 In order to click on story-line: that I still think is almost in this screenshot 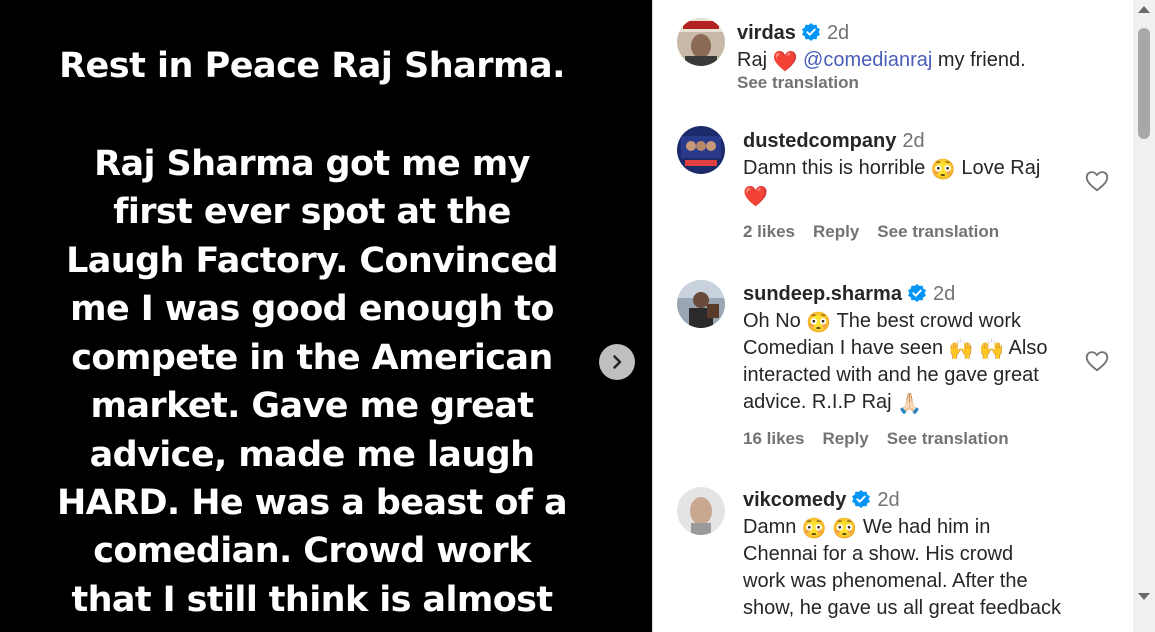, I will do `click(312, 600)`.